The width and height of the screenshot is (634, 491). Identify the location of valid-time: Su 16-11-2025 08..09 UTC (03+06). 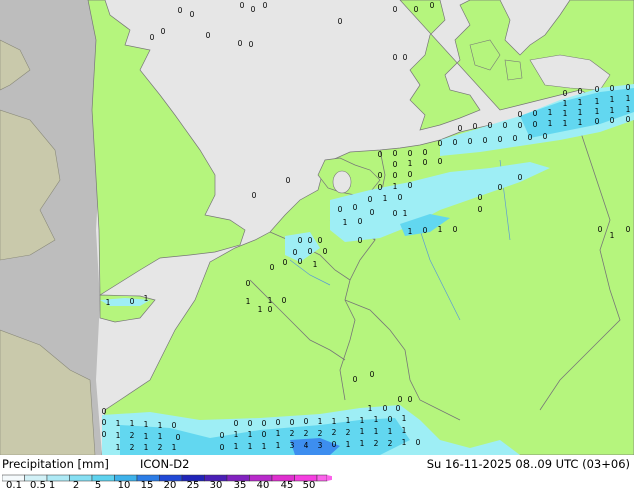
(528, 464).